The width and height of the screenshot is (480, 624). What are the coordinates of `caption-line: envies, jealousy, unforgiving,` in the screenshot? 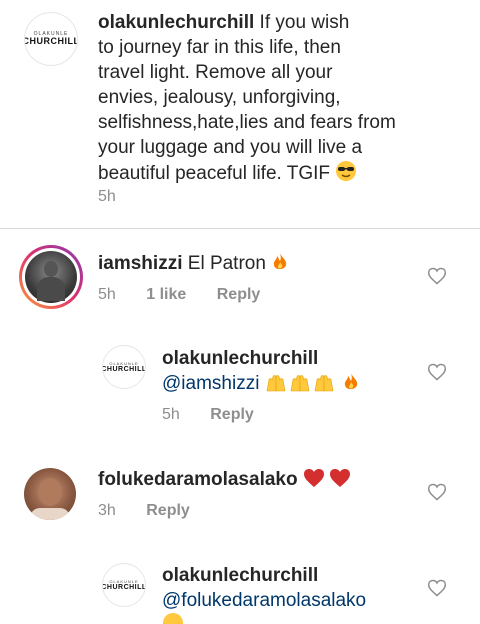 It's located at (219, 97).